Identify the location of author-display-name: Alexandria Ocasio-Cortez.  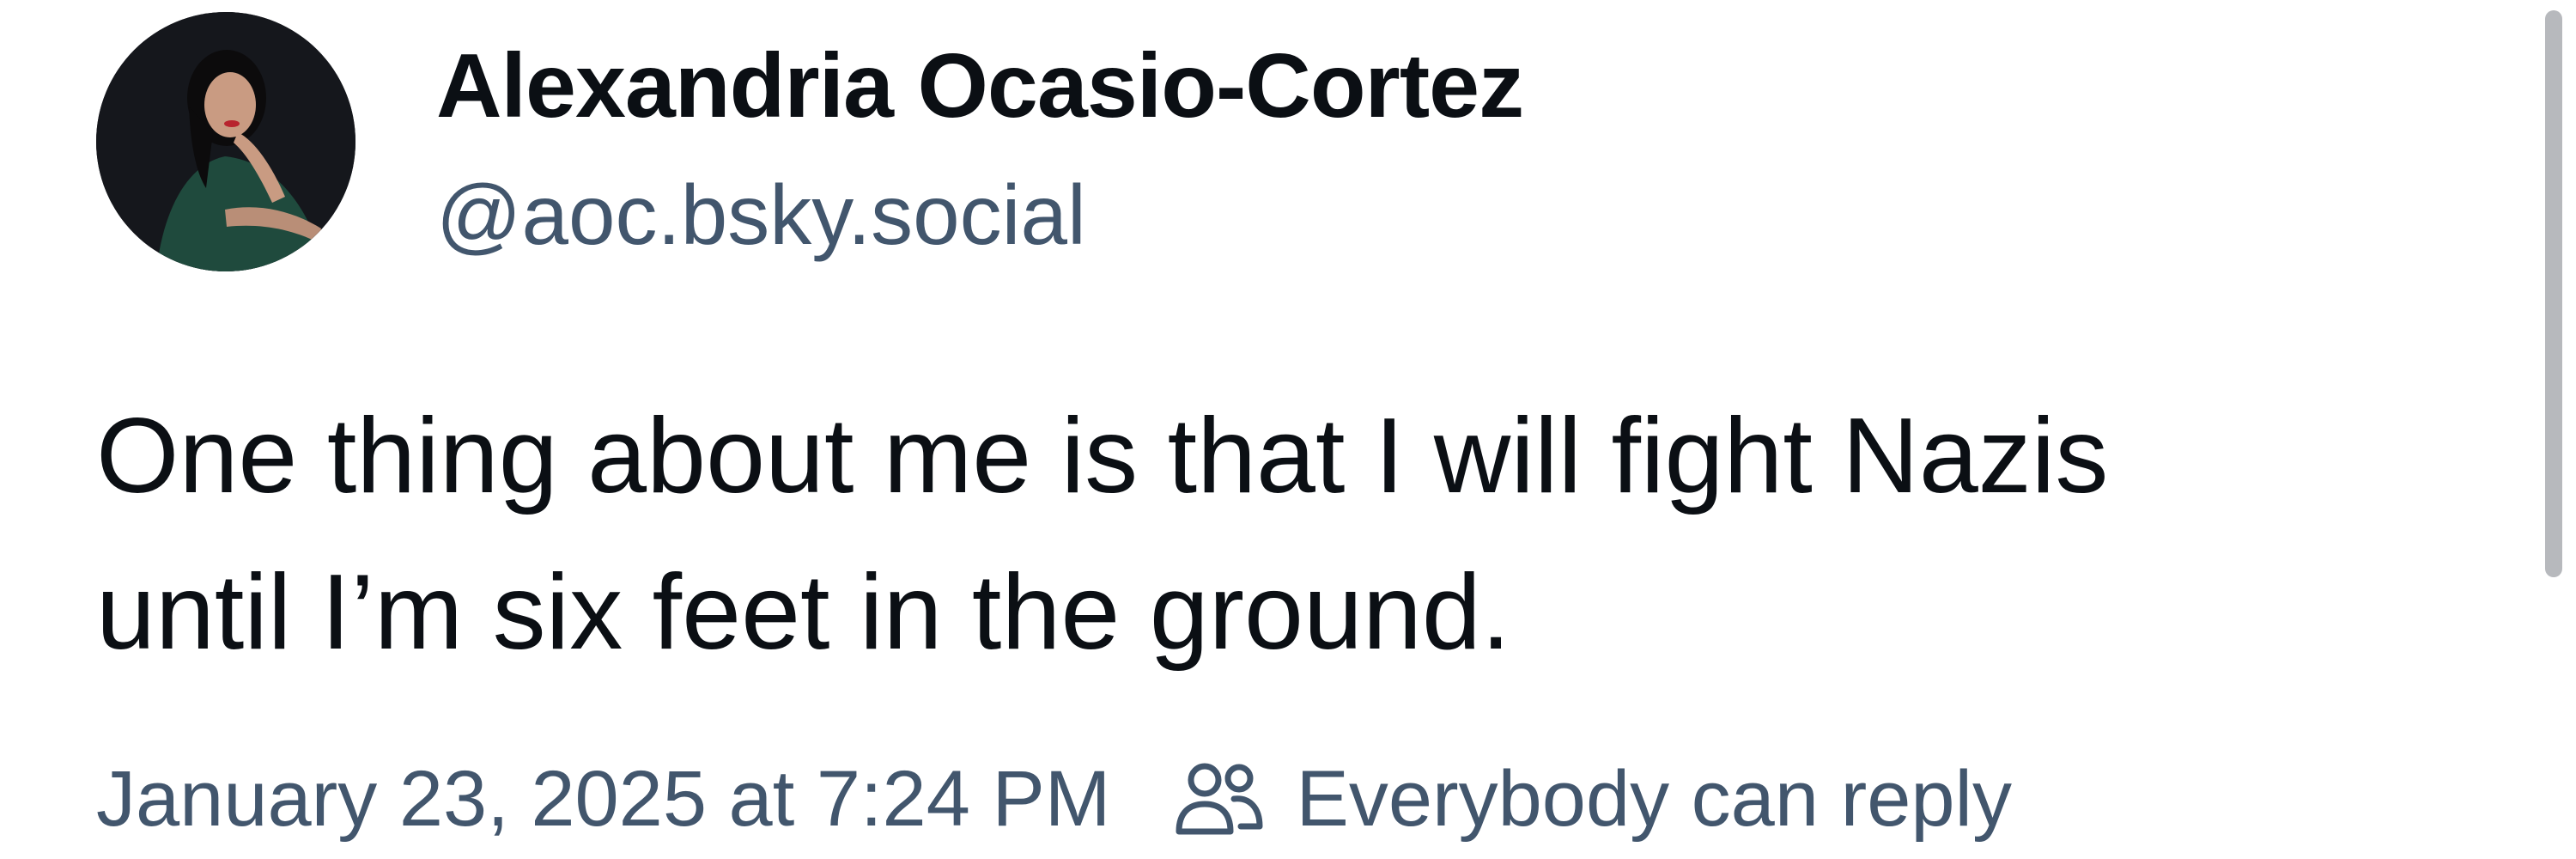
(980, 85).